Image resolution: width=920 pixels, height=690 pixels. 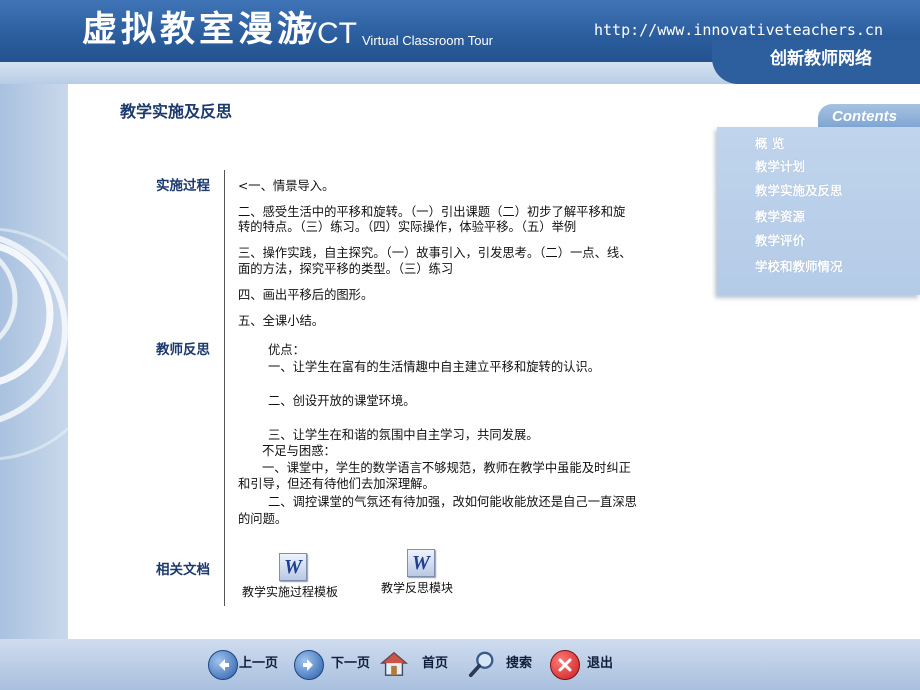 I want to click on reflection-line: 一、课堂中，学生的数学语言不够规范，教师在教学中虽能及时纠正, so click(x=446, y=468).